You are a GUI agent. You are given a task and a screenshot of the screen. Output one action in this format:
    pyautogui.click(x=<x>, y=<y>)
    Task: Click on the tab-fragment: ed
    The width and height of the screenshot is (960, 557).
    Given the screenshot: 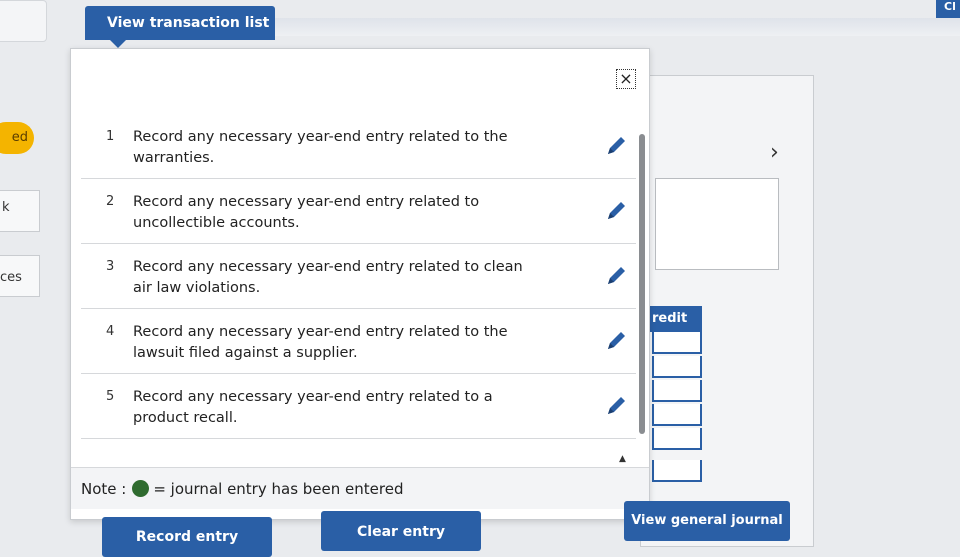 What is the action you would take?
    pyautogui.click(x=17, y=138)
    